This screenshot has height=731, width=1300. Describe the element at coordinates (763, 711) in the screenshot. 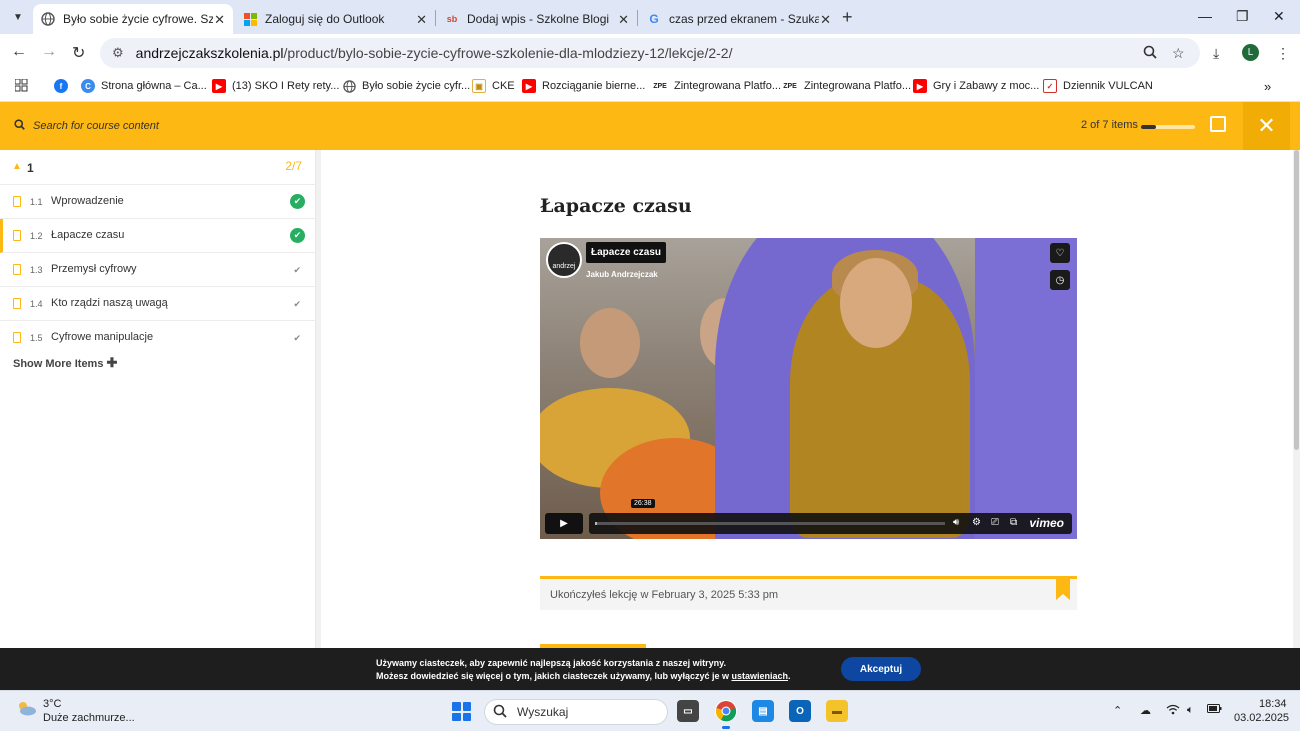

I see `word-app-icon: ▤` at that location.